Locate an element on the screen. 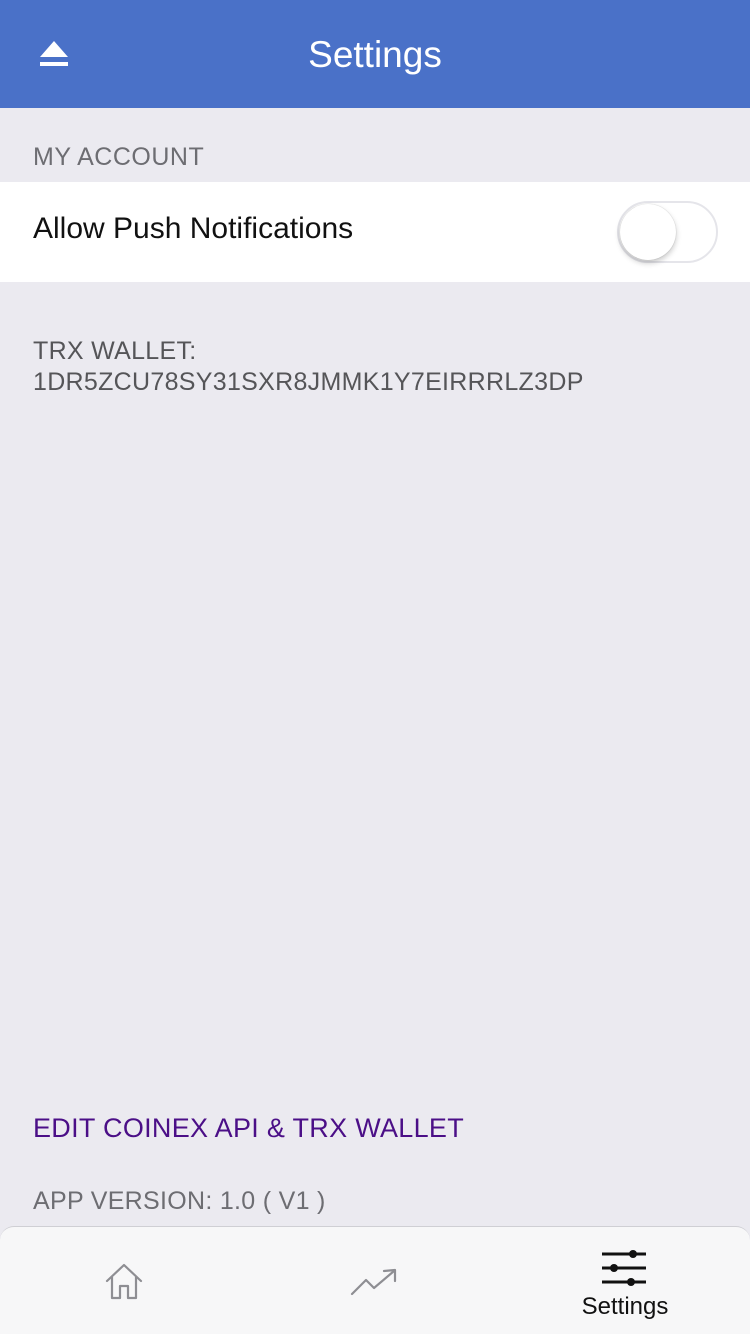 The height and width of the screenshot is (1334, 750). section-header-my-account: MY ACCOUNT is located at coordinates (119, 157).